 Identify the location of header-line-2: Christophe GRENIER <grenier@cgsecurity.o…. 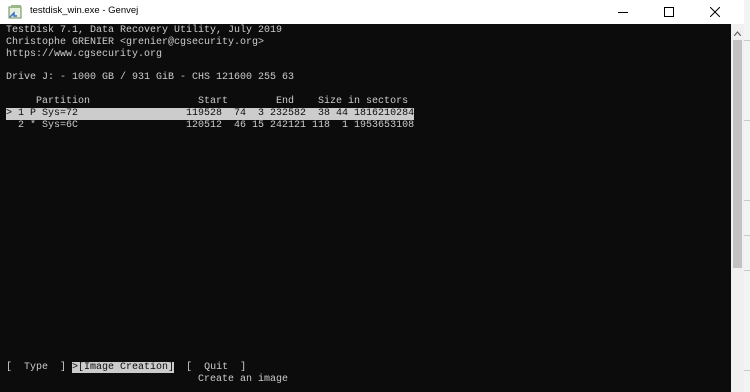
(135, 42).